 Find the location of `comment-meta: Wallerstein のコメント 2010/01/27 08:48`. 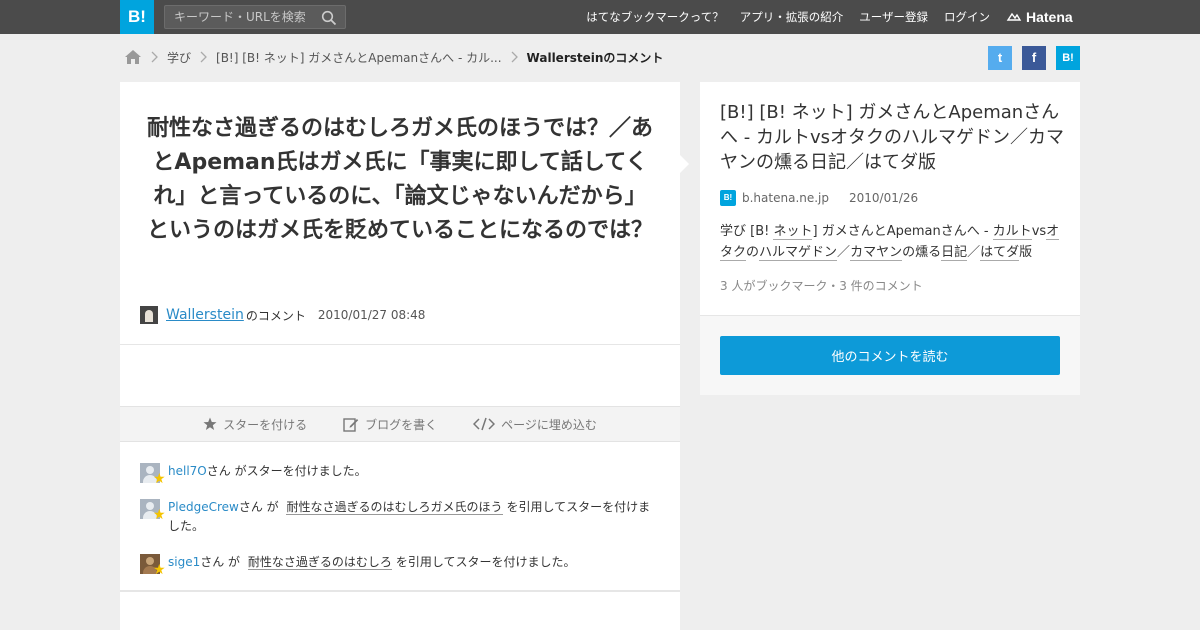

comment-meta: Wallerstein のコメント 2010/01/27 08:48 is located at coordinates (282, 315).